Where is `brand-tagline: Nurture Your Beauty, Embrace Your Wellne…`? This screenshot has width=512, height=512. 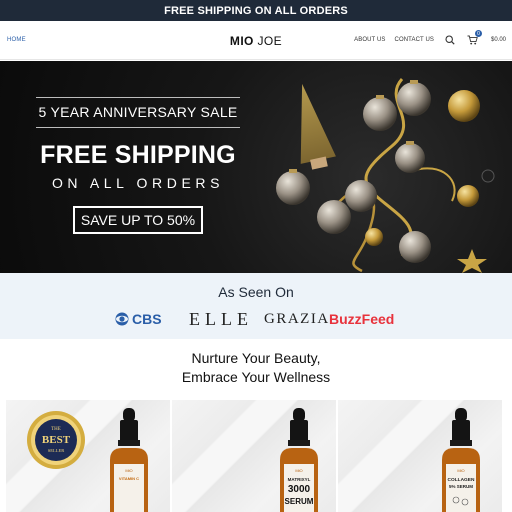 brand-tagline: Nurture Your Beauty, Embrace Your Wellne… is located at coordinates (256, 368).